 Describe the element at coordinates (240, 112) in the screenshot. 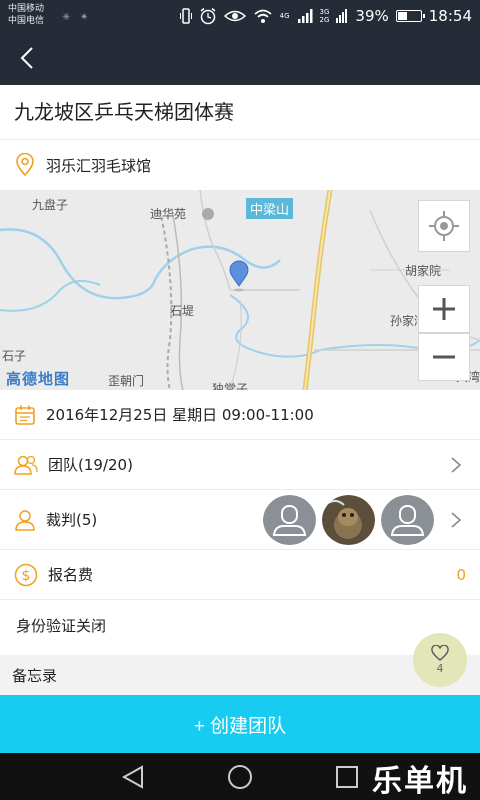

I see `title-row: 九龙坡区乒乓天梯团体赛` at that location.